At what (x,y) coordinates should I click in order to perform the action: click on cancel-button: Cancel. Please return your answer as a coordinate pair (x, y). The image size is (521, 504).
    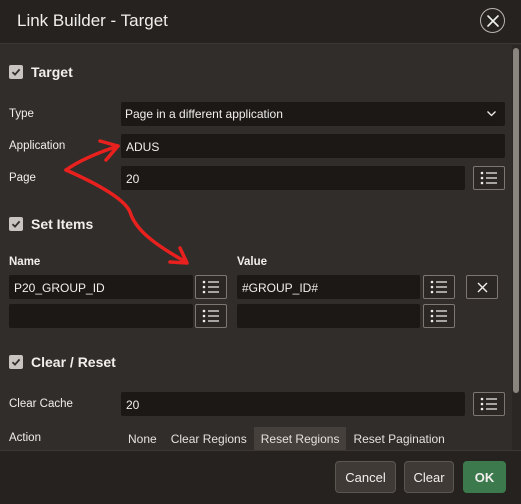
    Looking at the image, I should click on (365, 477).